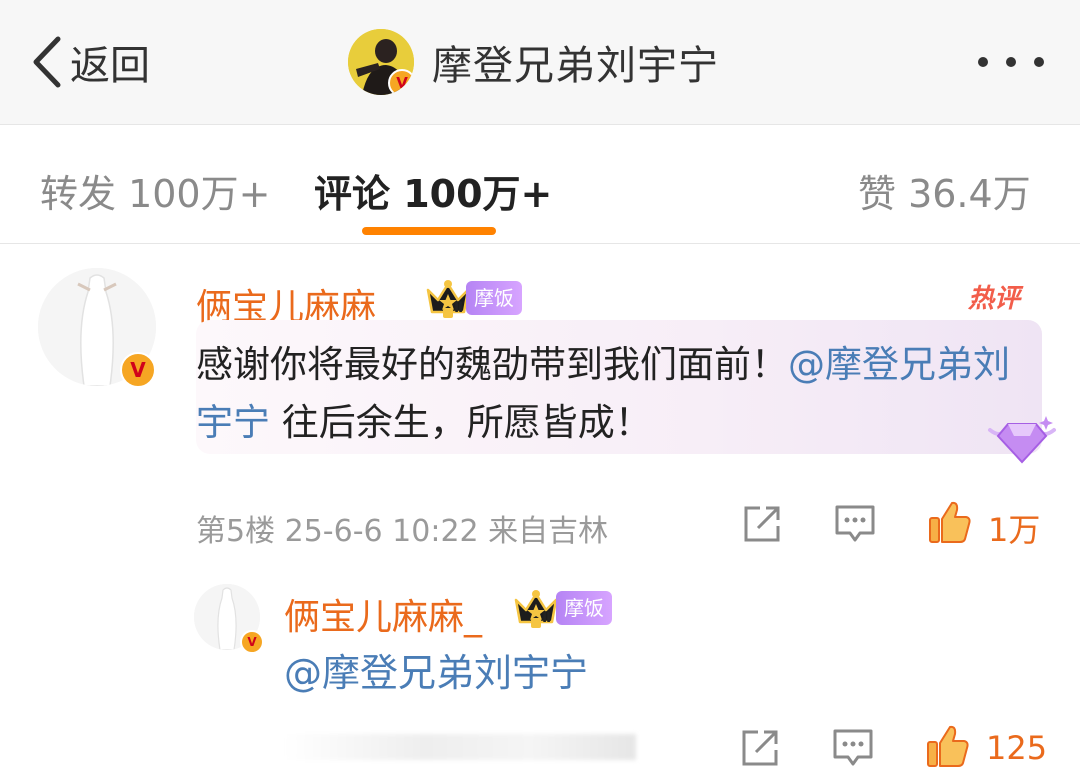 Image resolution: width=1080 pixels, height=779 pixels. What do you see at coordinates (47, 62) in the screenshot?
I see `back-chevron-icon` at bounding box center [47, 62].